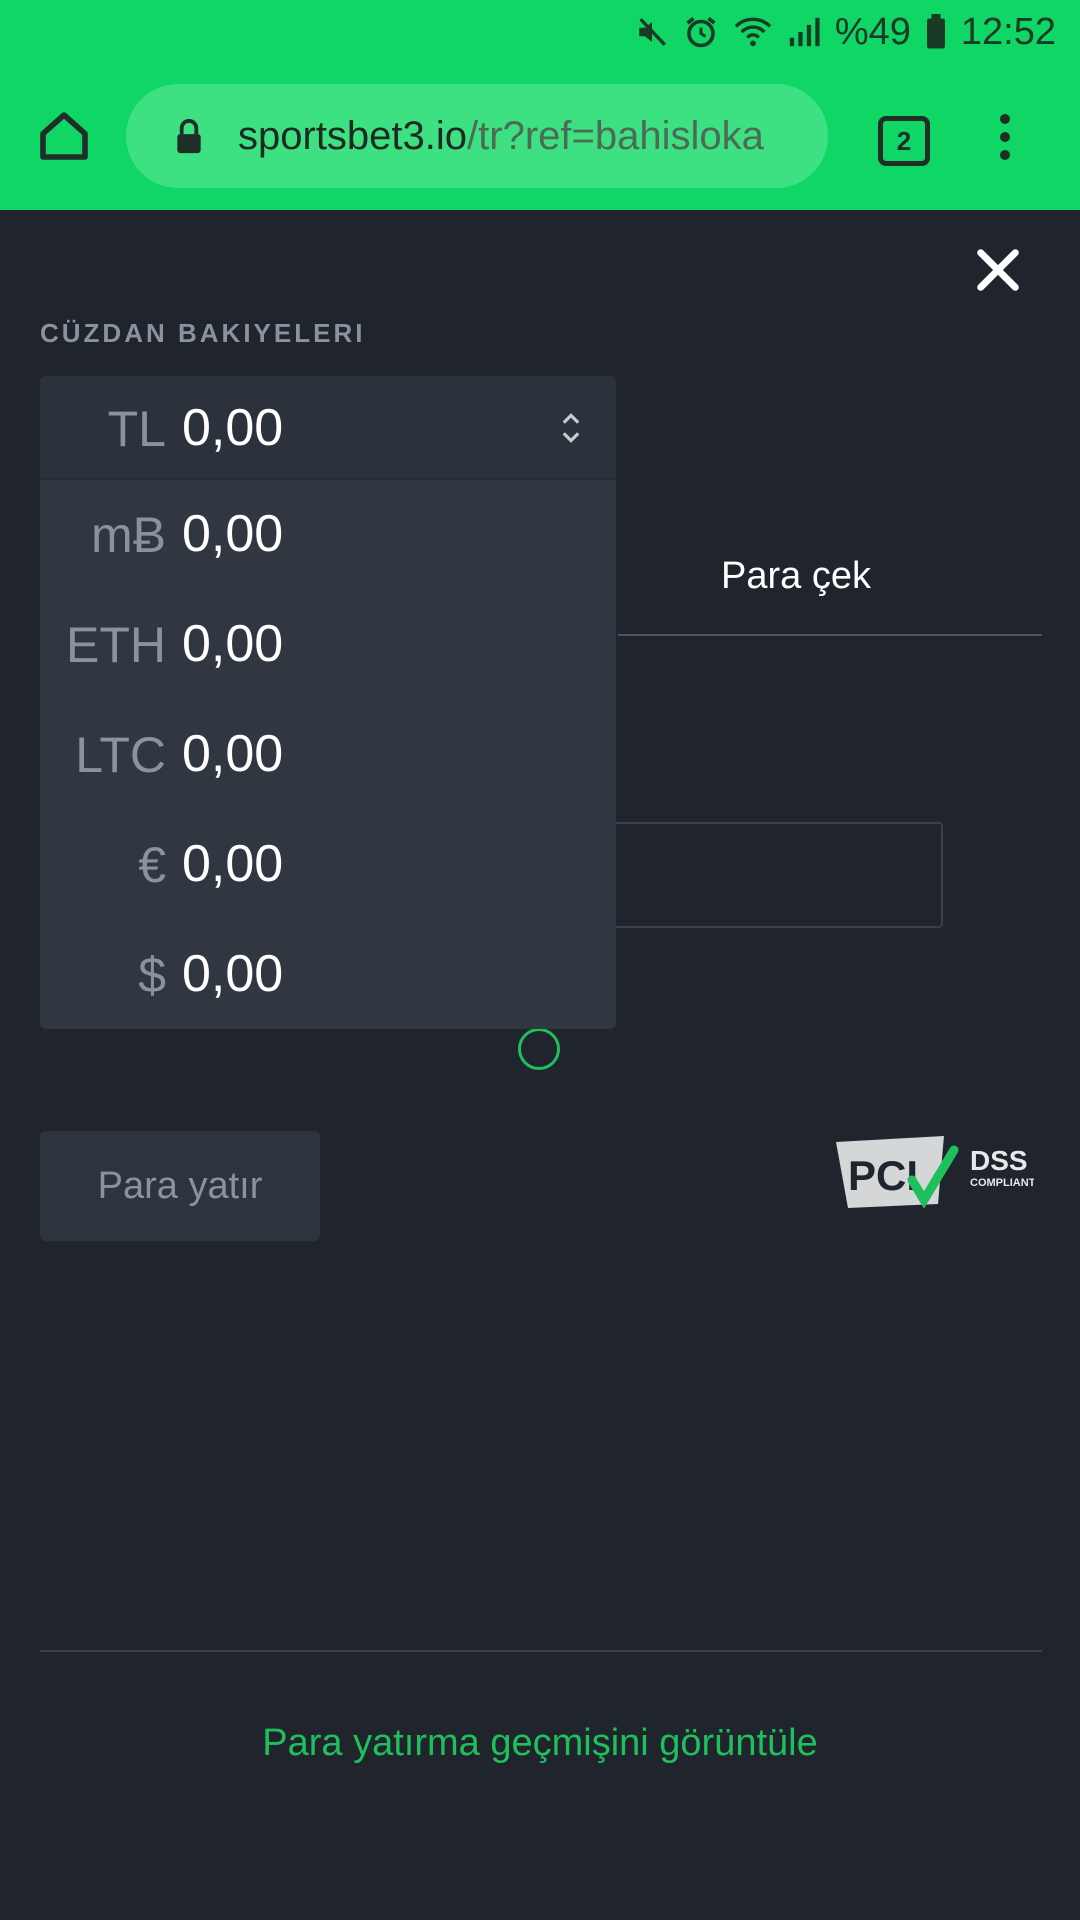  I want to click on pci-dss-logo: PCI DSS COMPLIANT, so click(935, 1176).